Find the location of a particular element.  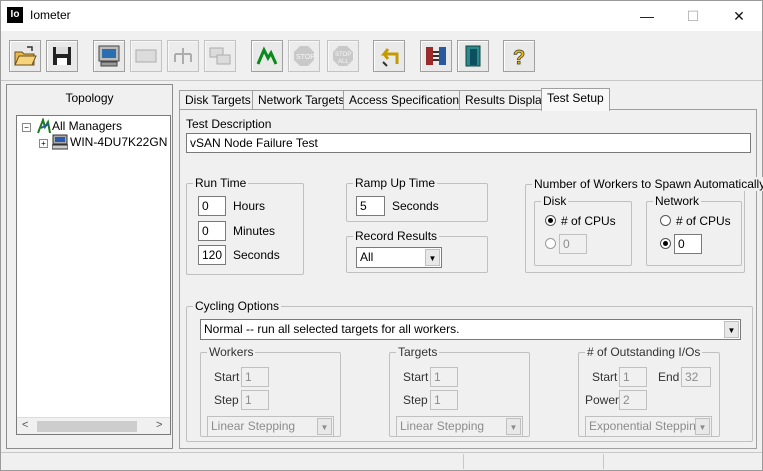

start-icon is located at coordinates (267, 56).